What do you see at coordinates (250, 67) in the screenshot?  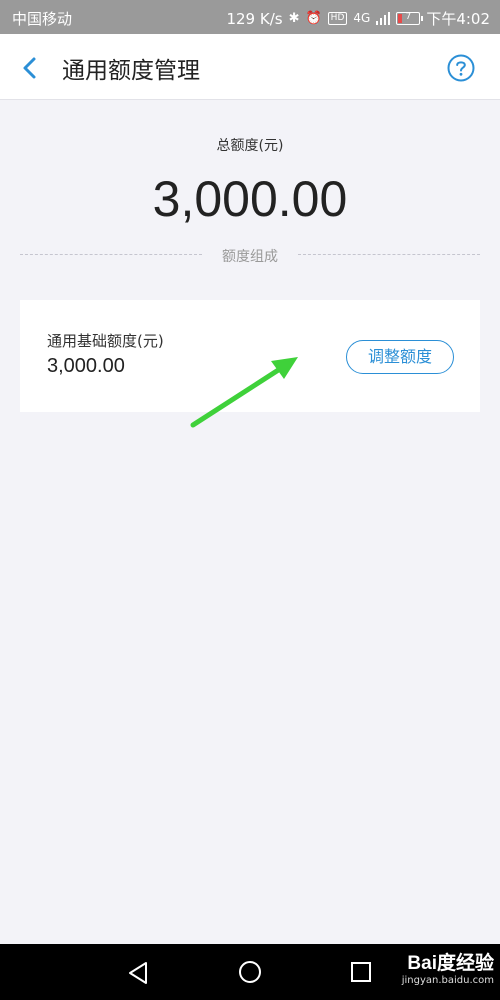 I see `nav-header: 通用额度管理` at bounding box center [250, 67].